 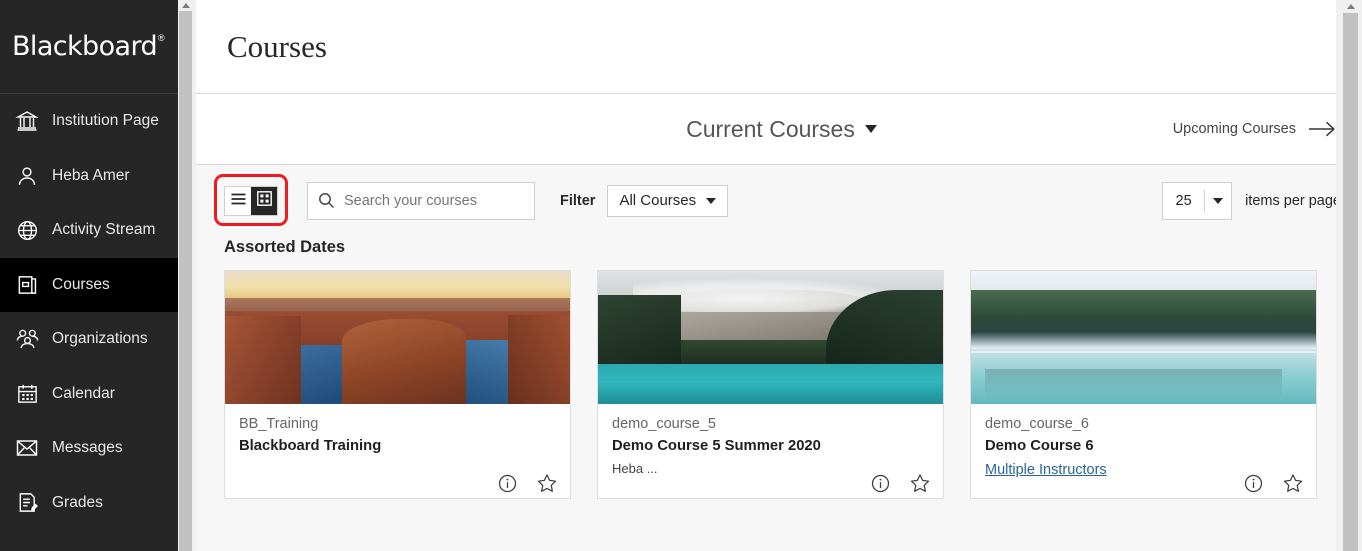 I want to click on filter-label: Filter, so click(x=578, y=200).